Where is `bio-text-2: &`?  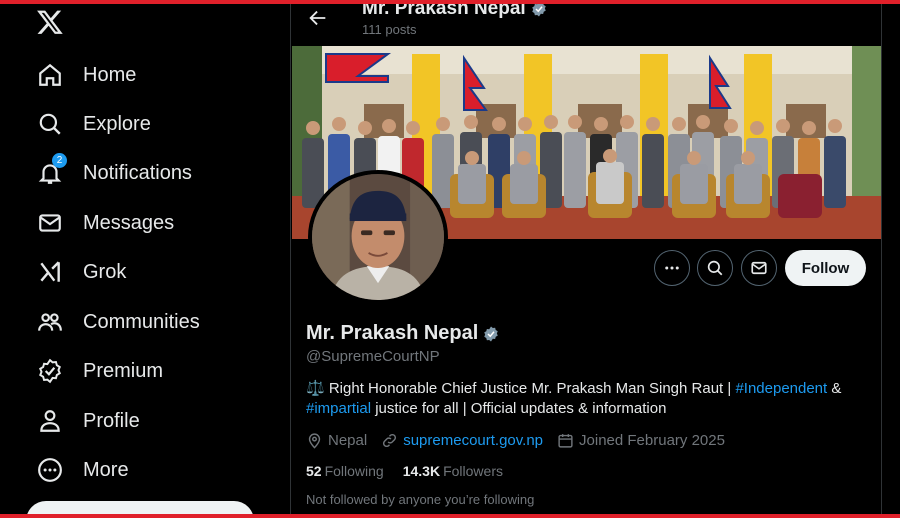
bio-text-2: & is located at coordinates (834, 388).